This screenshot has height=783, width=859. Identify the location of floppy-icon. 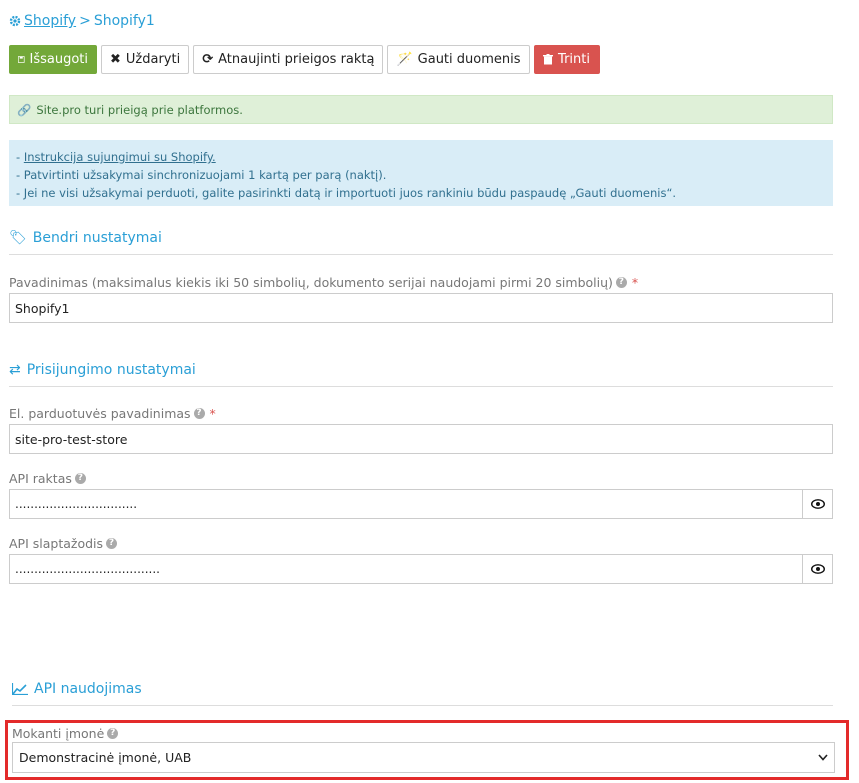
(21, 59).